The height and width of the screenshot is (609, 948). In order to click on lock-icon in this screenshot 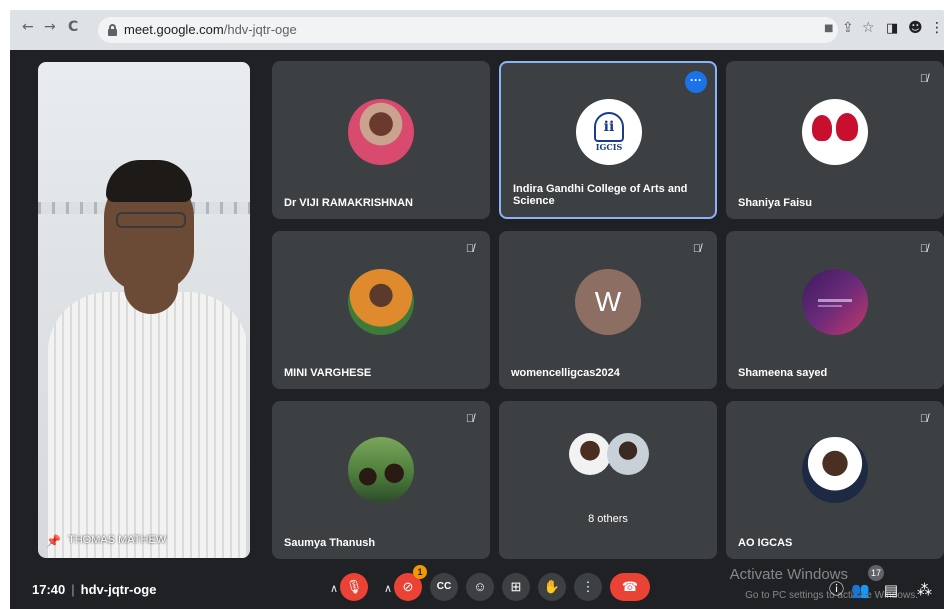, I will do `click(112, 30)`.